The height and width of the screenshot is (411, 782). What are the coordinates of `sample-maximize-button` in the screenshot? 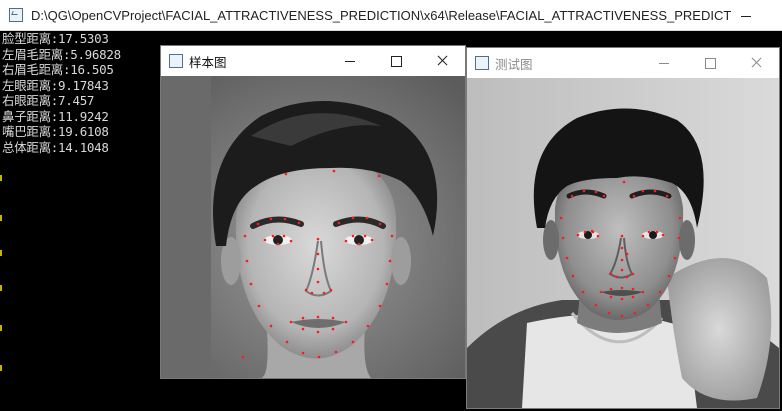 It's located at (396, 61).